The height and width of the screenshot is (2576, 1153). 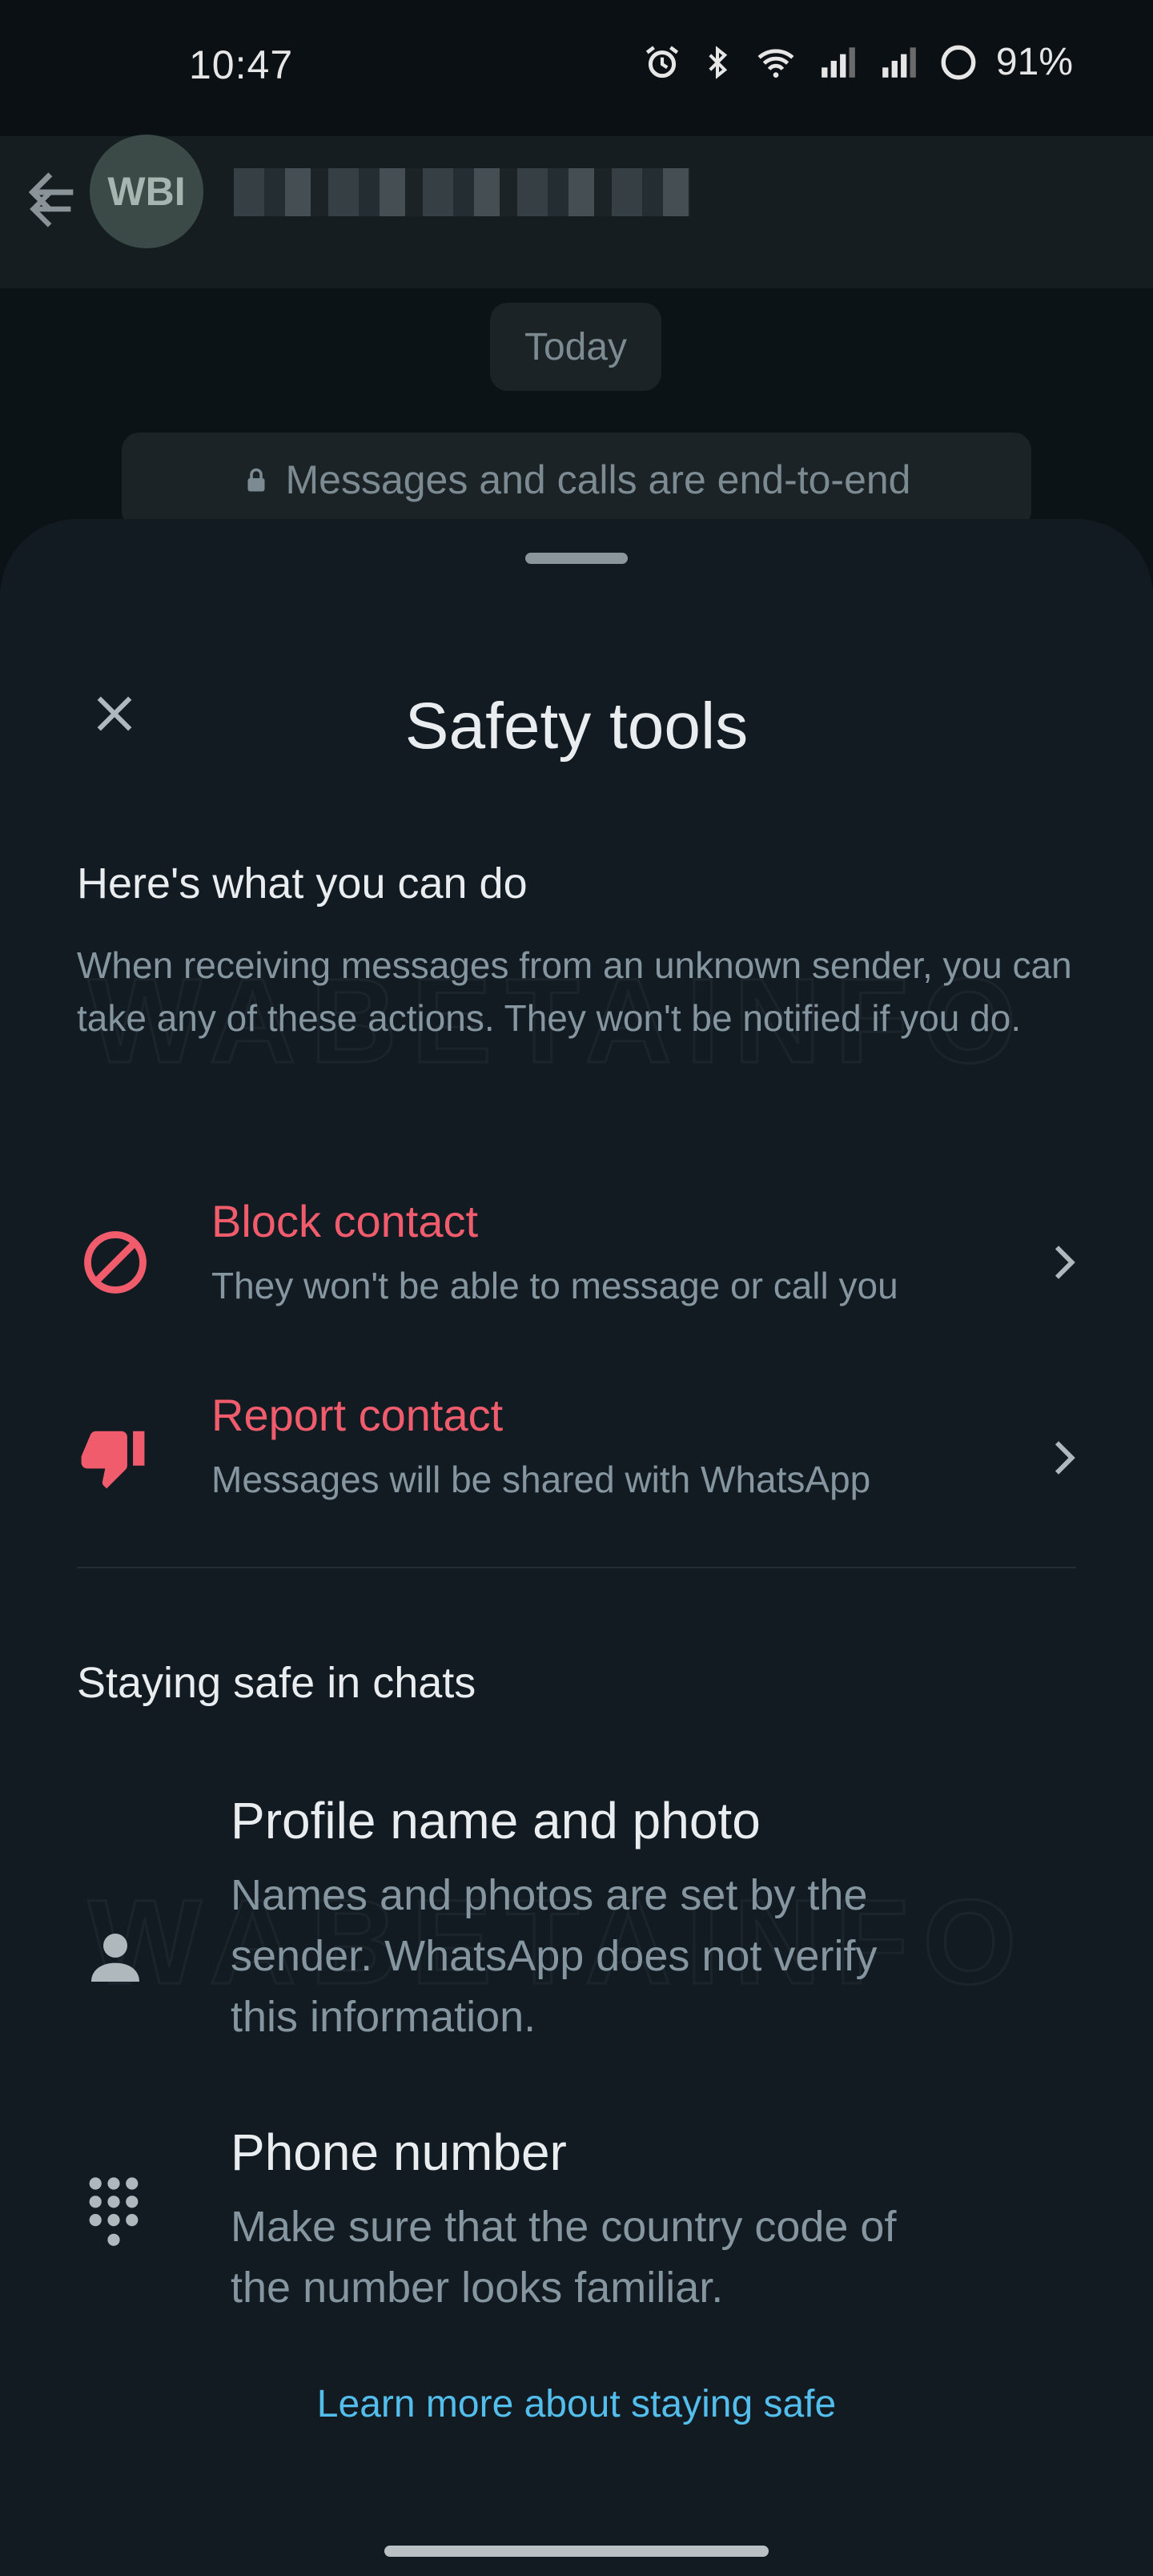 What do you see at coordinates (303, 884) in the screenshot?
I see `section-heading-actions: Here's what you can do` at bounding box center [303, 884].